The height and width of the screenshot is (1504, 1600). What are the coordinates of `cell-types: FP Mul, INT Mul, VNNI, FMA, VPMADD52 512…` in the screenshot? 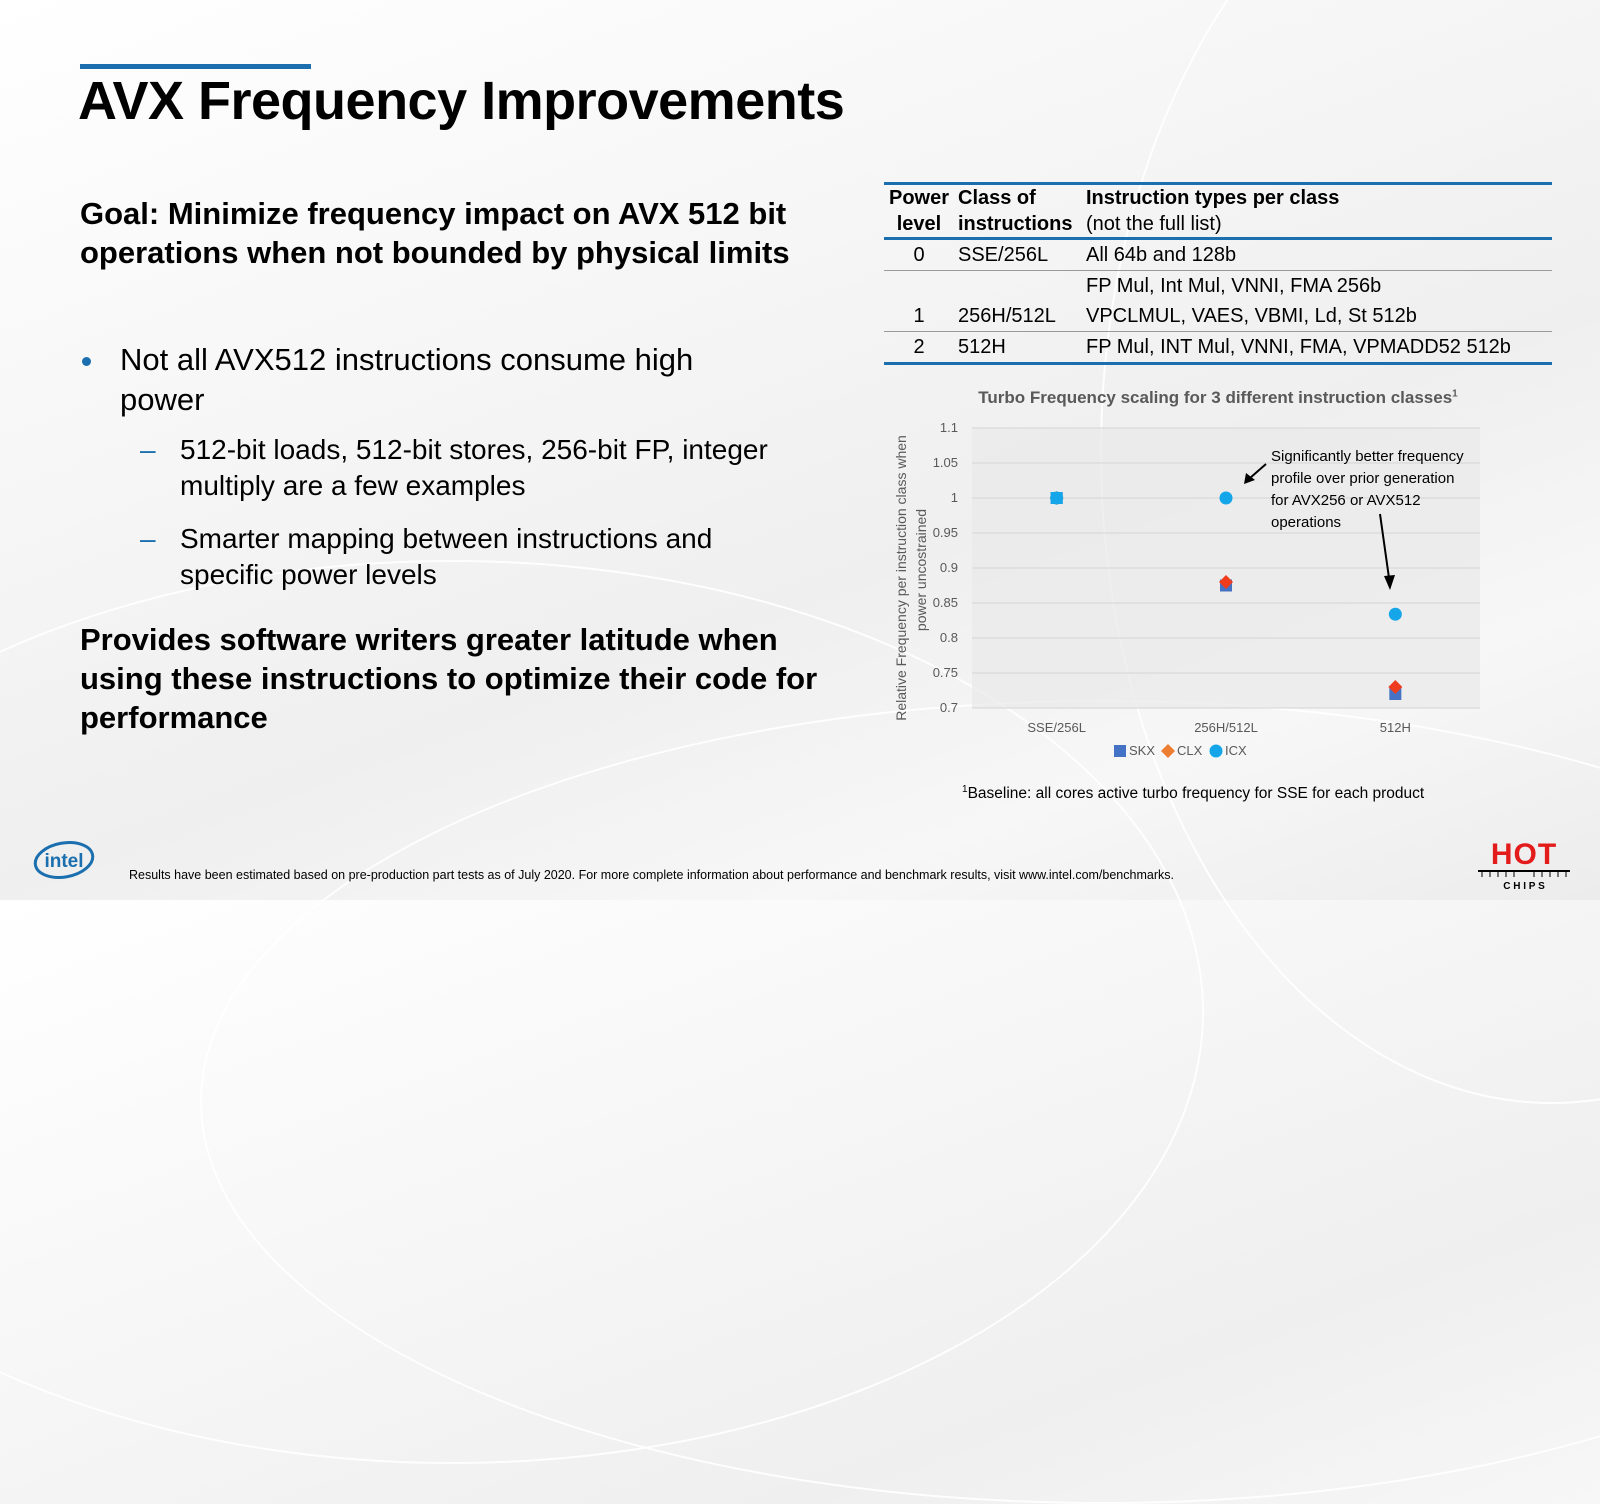 It's located at (1298, 347).